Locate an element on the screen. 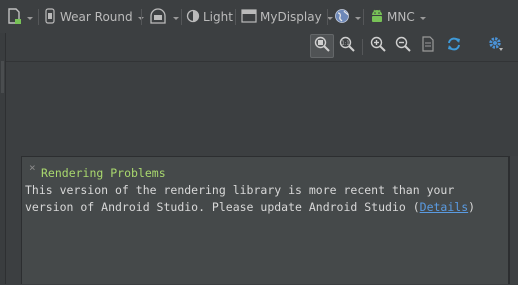  page-button is located at coordinates (428, 46).